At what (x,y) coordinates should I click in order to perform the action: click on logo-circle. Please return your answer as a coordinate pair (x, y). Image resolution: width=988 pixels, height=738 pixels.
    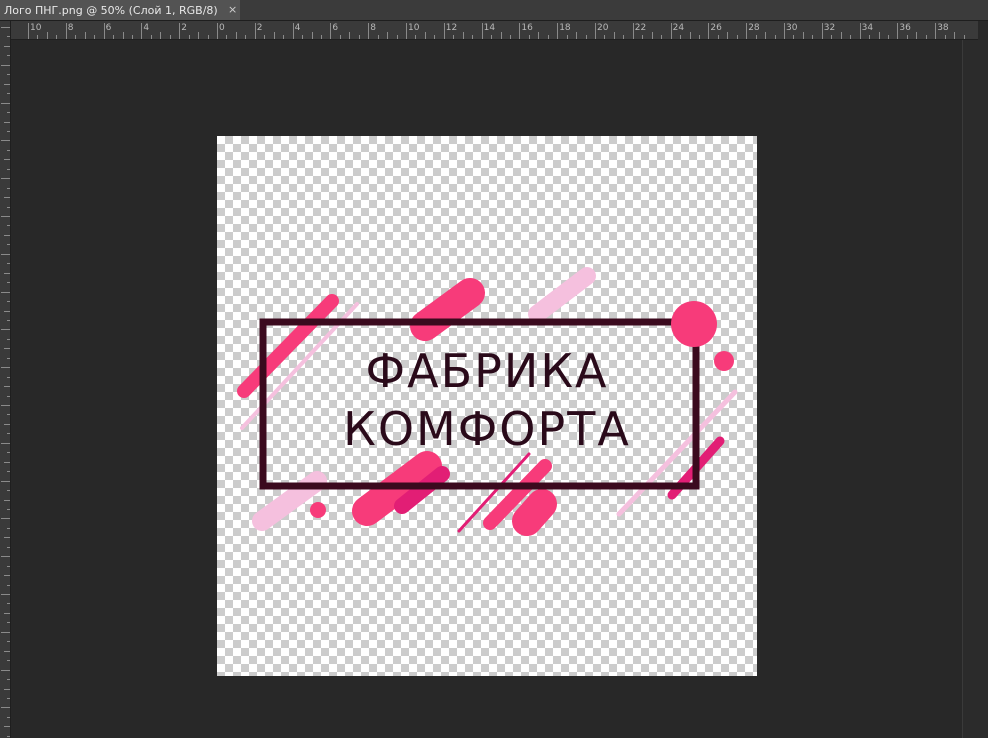
    Looking at the image, I should click on (694, 324).